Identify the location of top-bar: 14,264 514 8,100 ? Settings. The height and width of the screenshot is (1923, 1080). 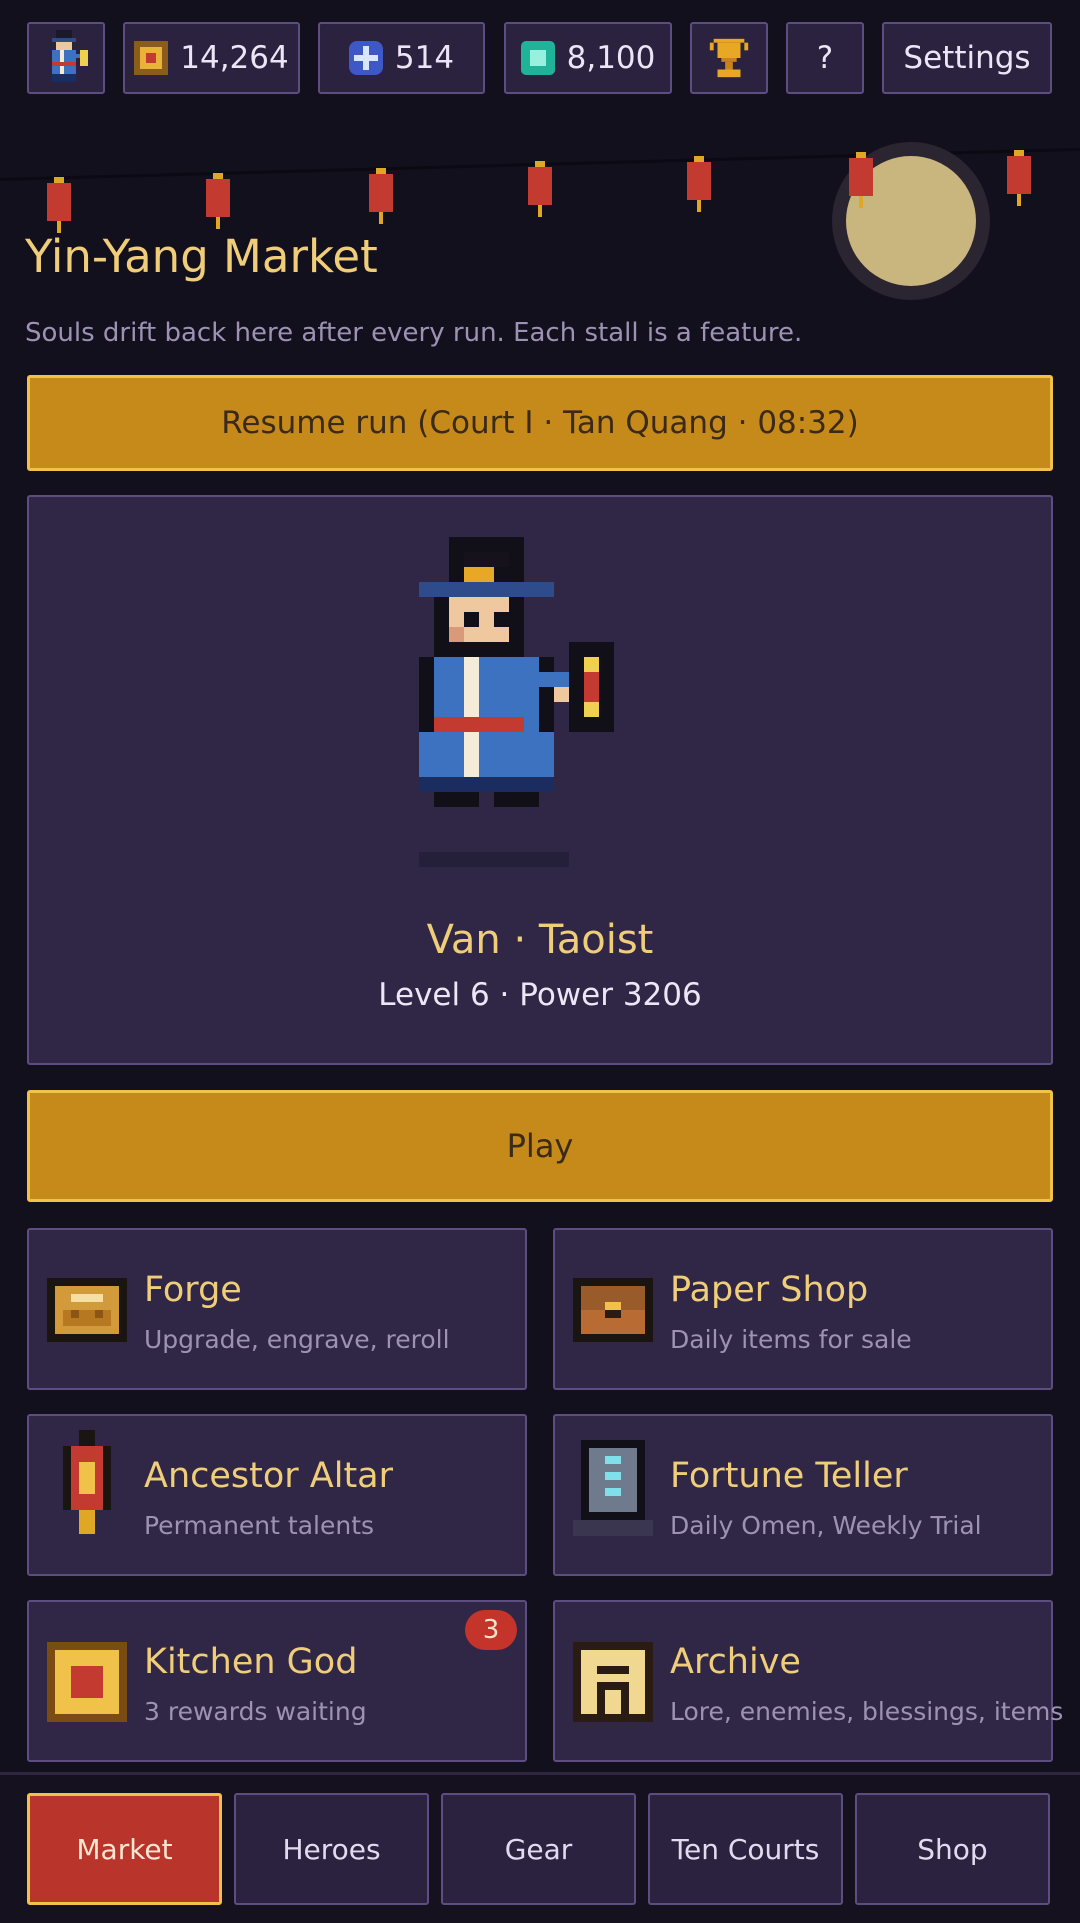
(540, 60).